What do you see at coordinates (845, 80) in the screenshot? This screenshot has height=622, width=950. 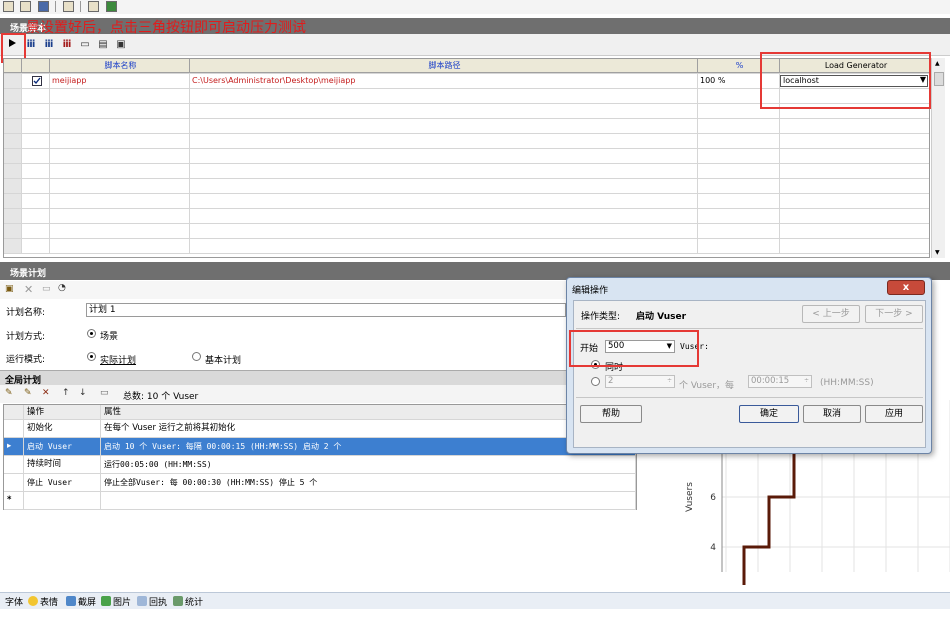 I see `highlight-load-generator` at bounding box center [845, 80].